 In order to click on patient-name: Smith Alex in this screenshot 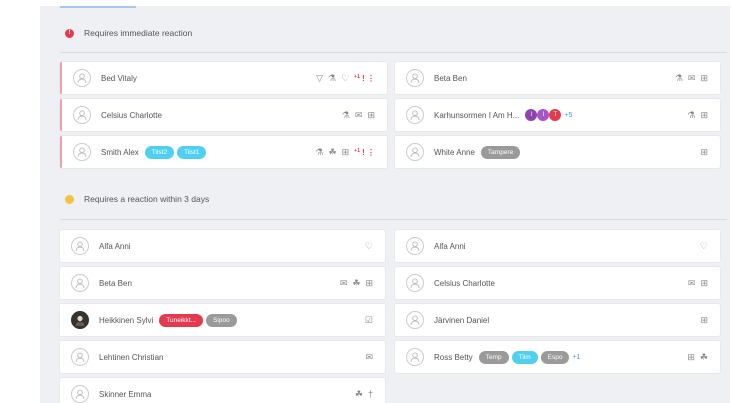, I will do `click(120, 152)`.